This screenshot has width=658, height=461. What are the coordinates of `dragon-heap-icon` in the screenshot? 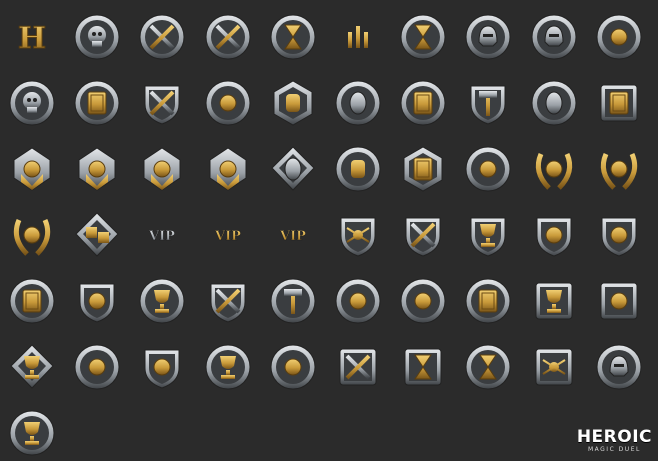 It's located at (293, 367).